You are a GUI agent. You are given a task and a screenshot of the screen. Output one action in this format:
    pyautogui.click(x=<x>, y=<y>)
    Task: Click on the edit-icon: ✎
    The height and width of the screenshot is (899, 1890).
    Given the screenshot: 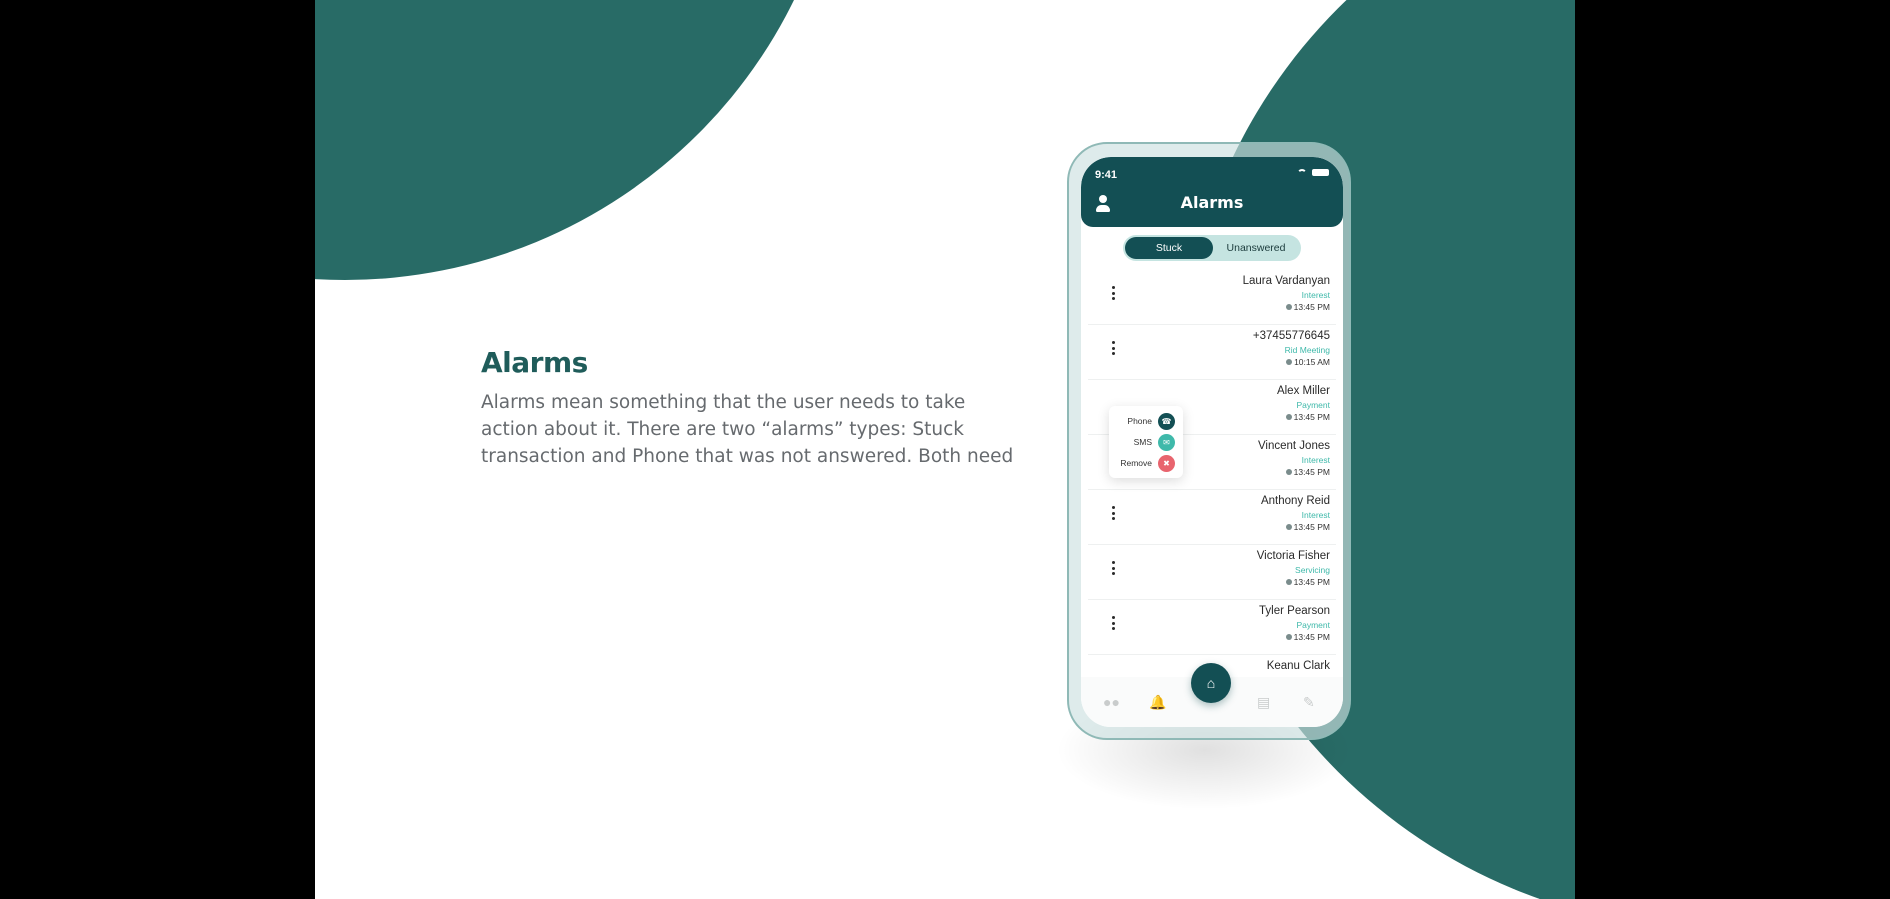 What is the action you would take?
    pyautogui.click(x=1309, y=702)
    